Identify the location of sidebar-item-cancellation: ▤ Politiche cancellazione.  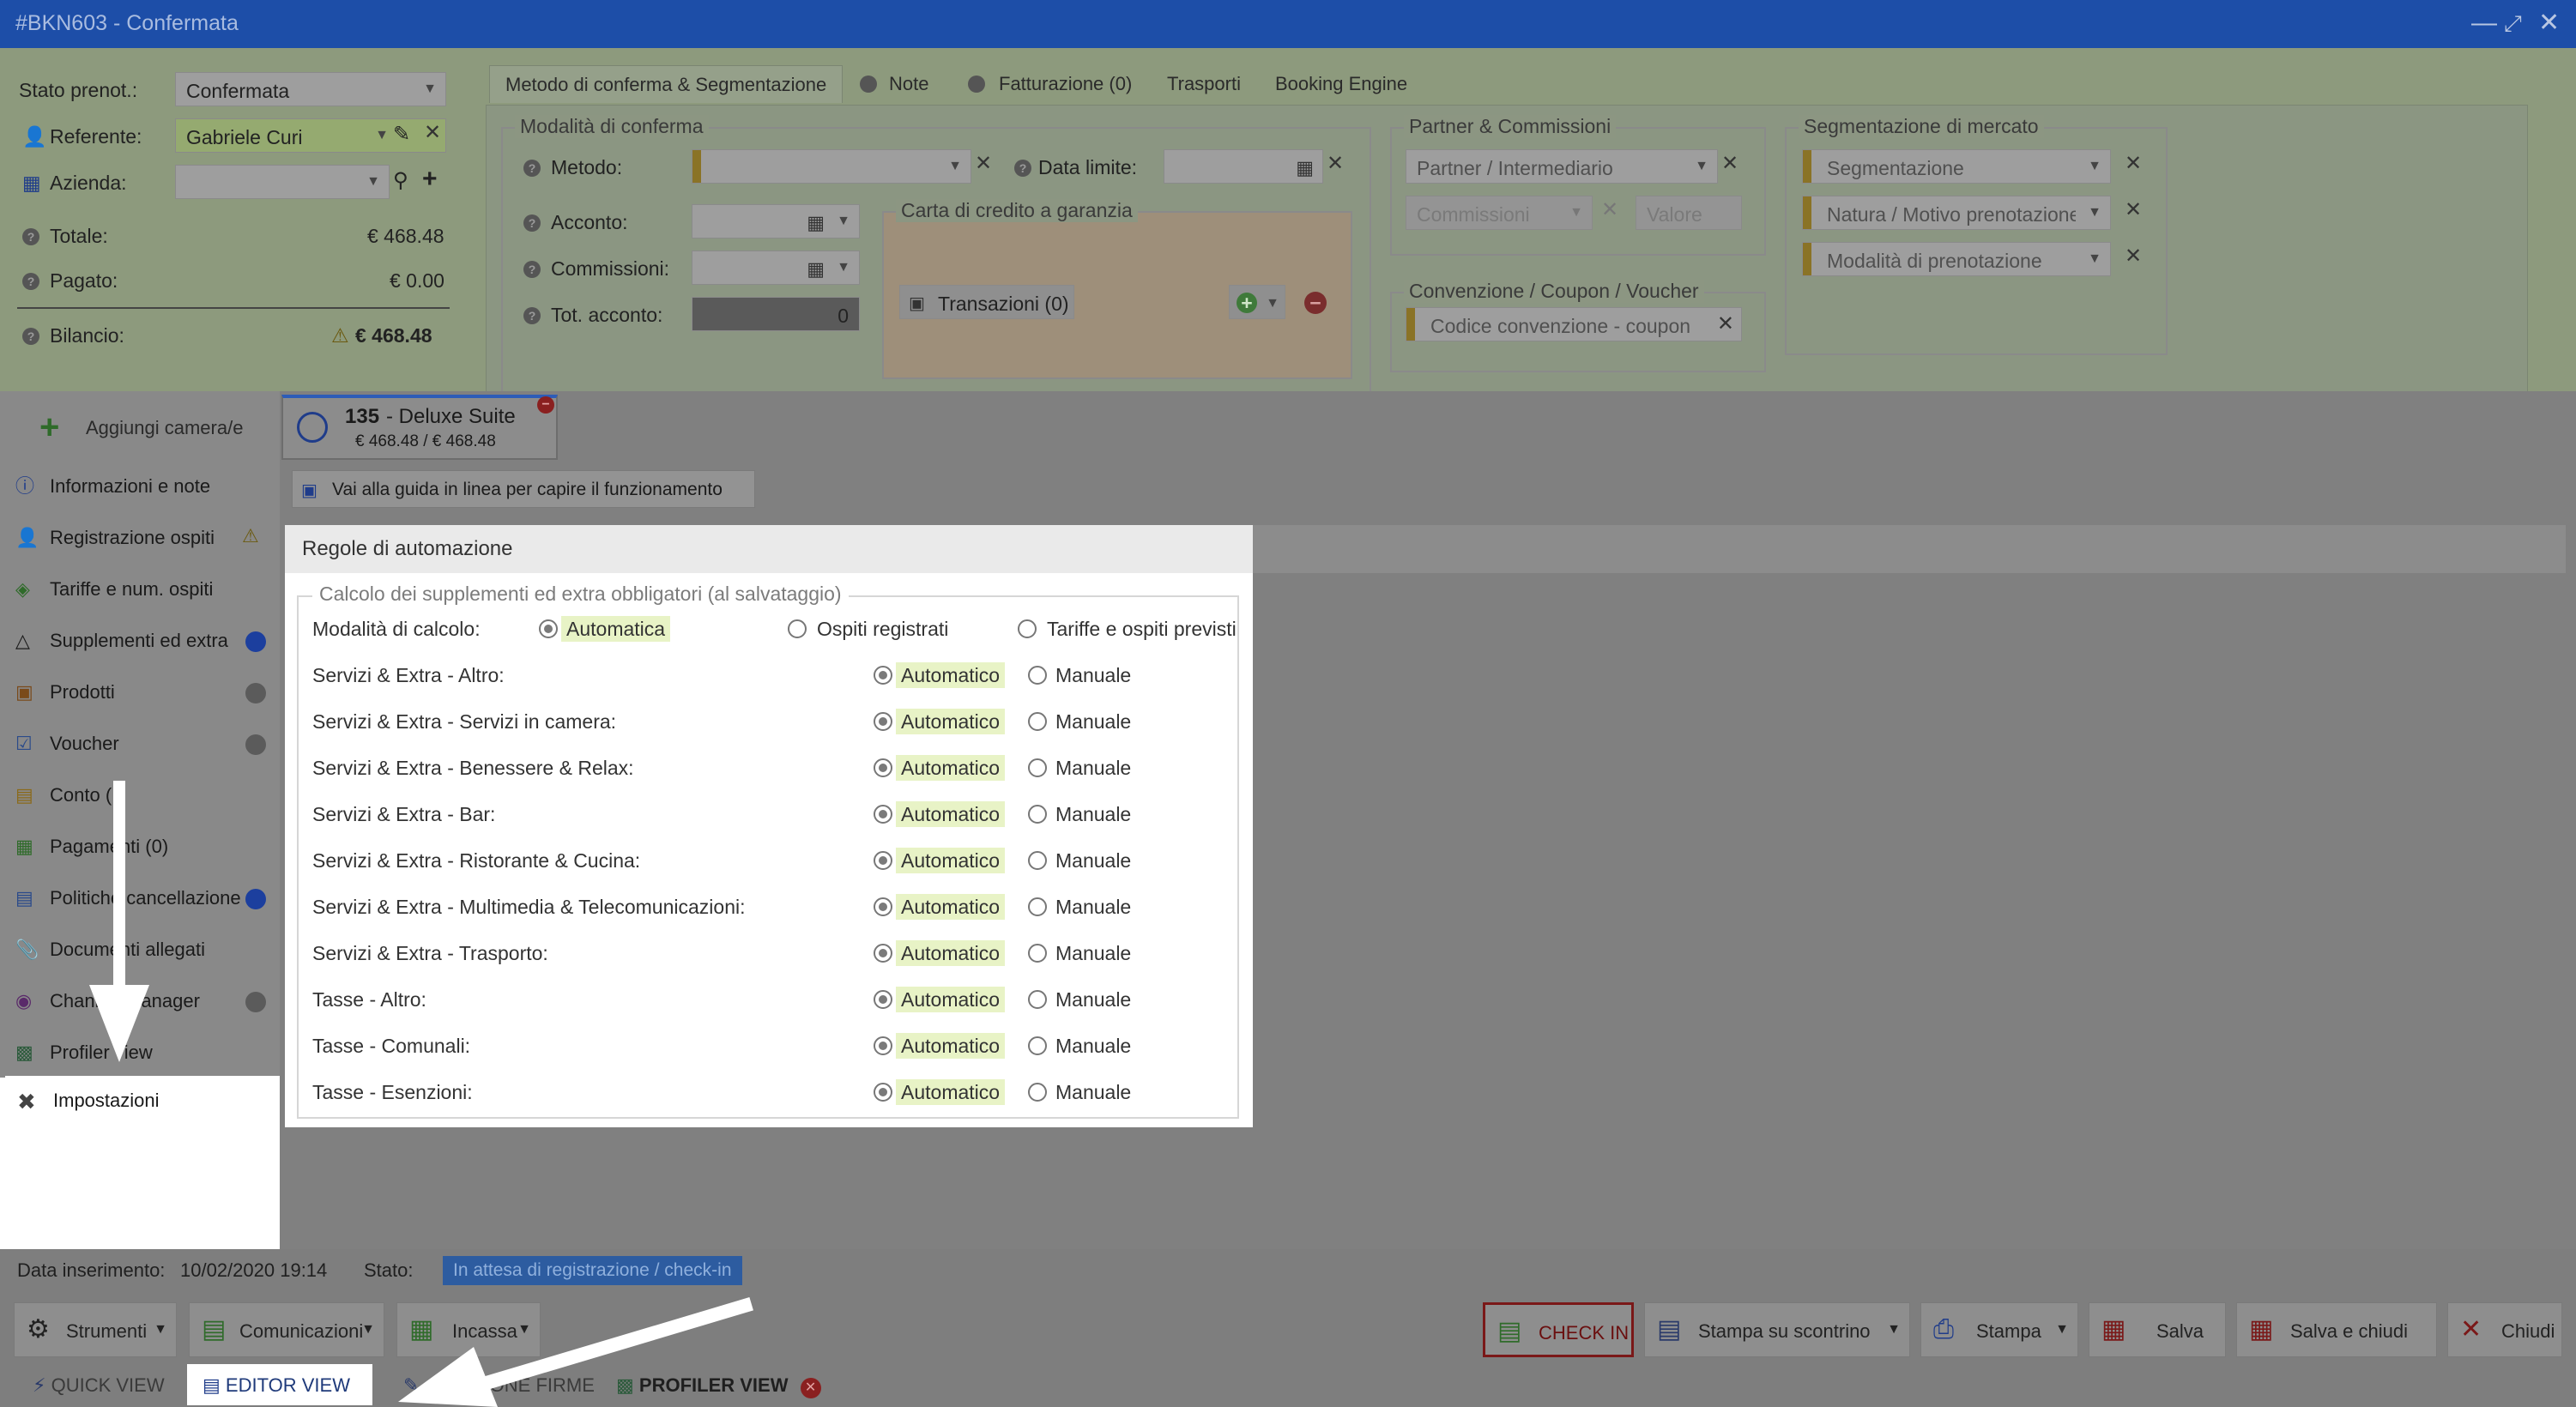
(142, 897).